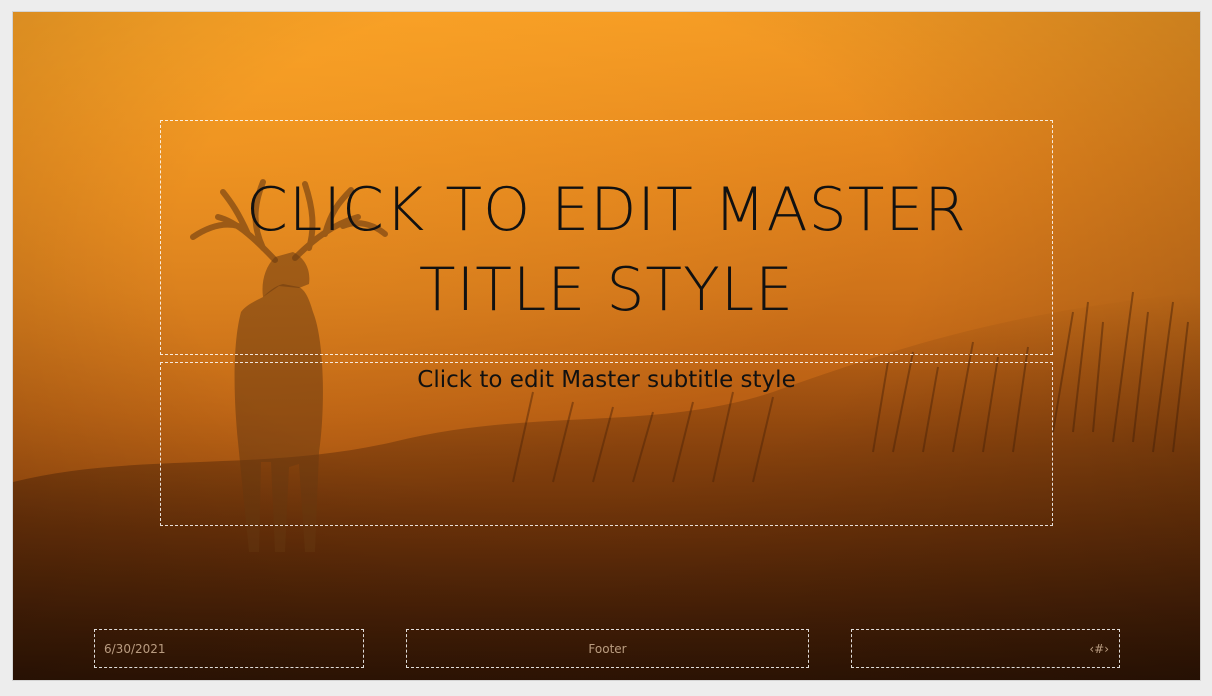  I want to click on slide-number-placeholder: ‹#›, so click(985, 648).